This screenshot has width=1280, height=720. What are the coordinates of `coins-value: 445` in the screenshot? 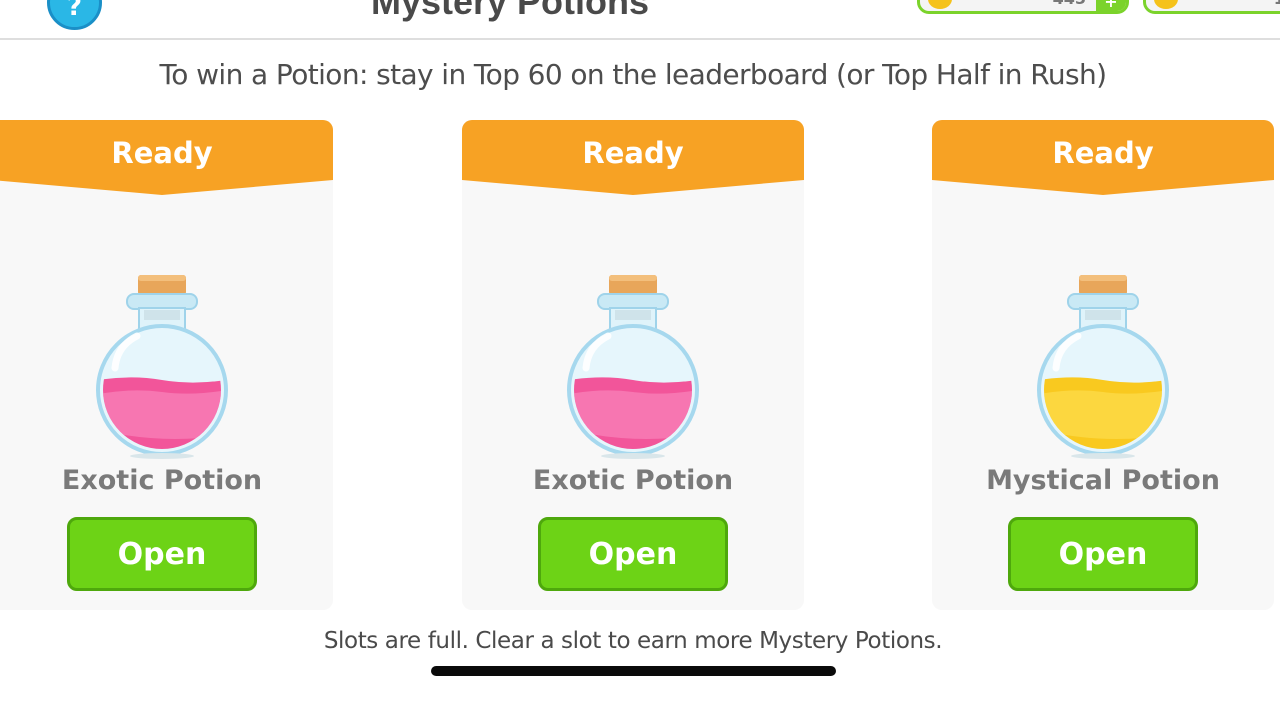 It's located at (1069, 4).